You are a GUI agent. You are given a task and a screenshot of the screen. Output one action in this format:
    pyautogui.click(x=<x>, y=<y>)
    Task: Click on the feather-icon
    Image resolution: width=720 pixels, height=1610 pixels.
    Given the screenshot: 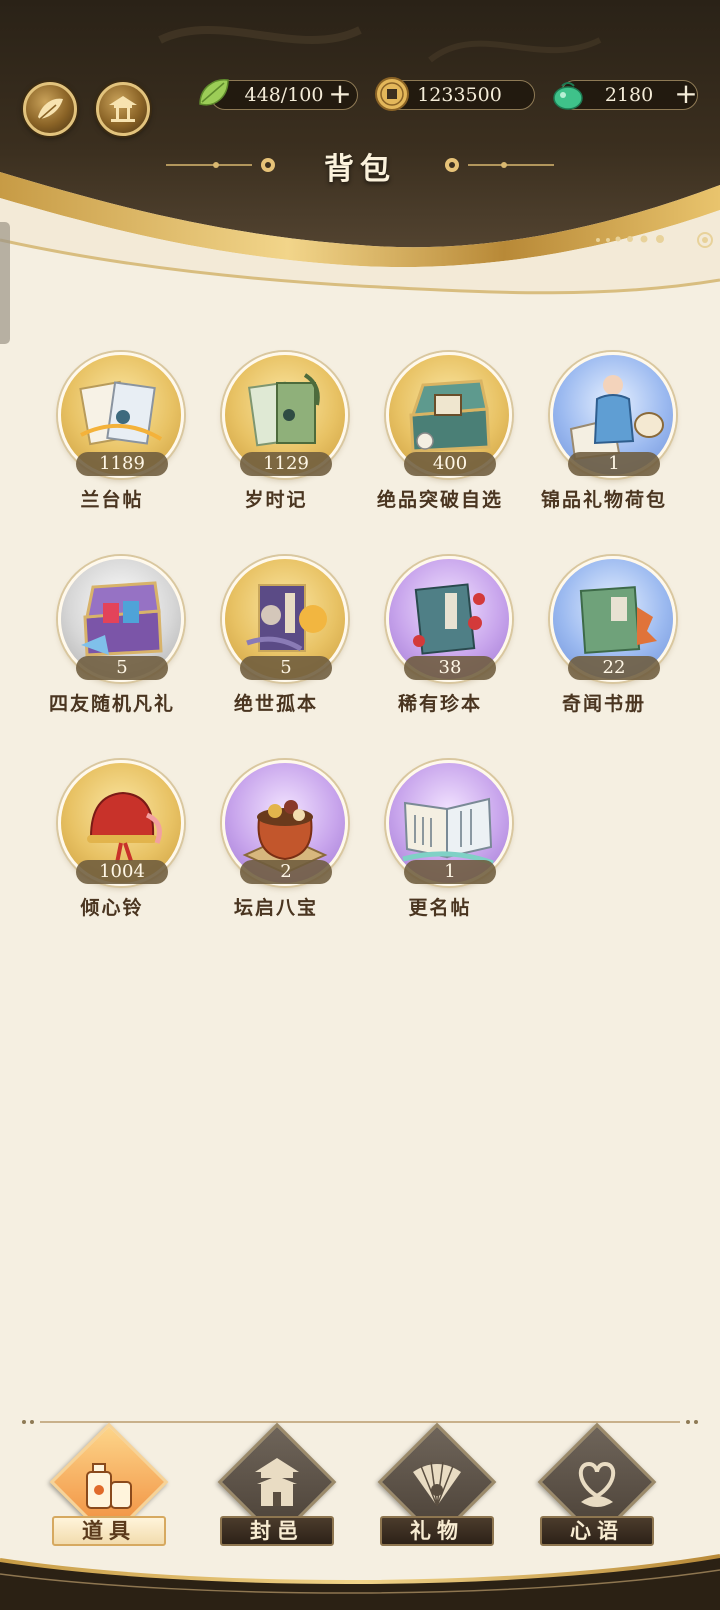 What is the action you would take?
    pyautogui.click(x=50, y=109)
    